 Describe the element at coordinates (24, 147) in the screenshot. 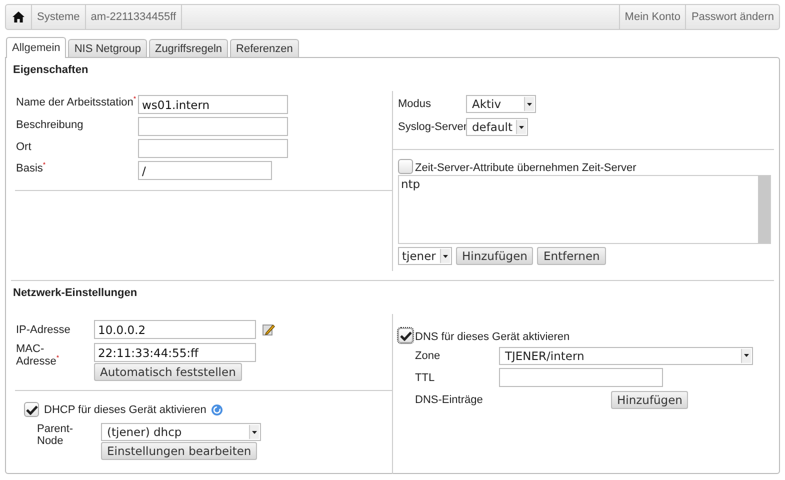

I see `field-label: Ort` at that location.